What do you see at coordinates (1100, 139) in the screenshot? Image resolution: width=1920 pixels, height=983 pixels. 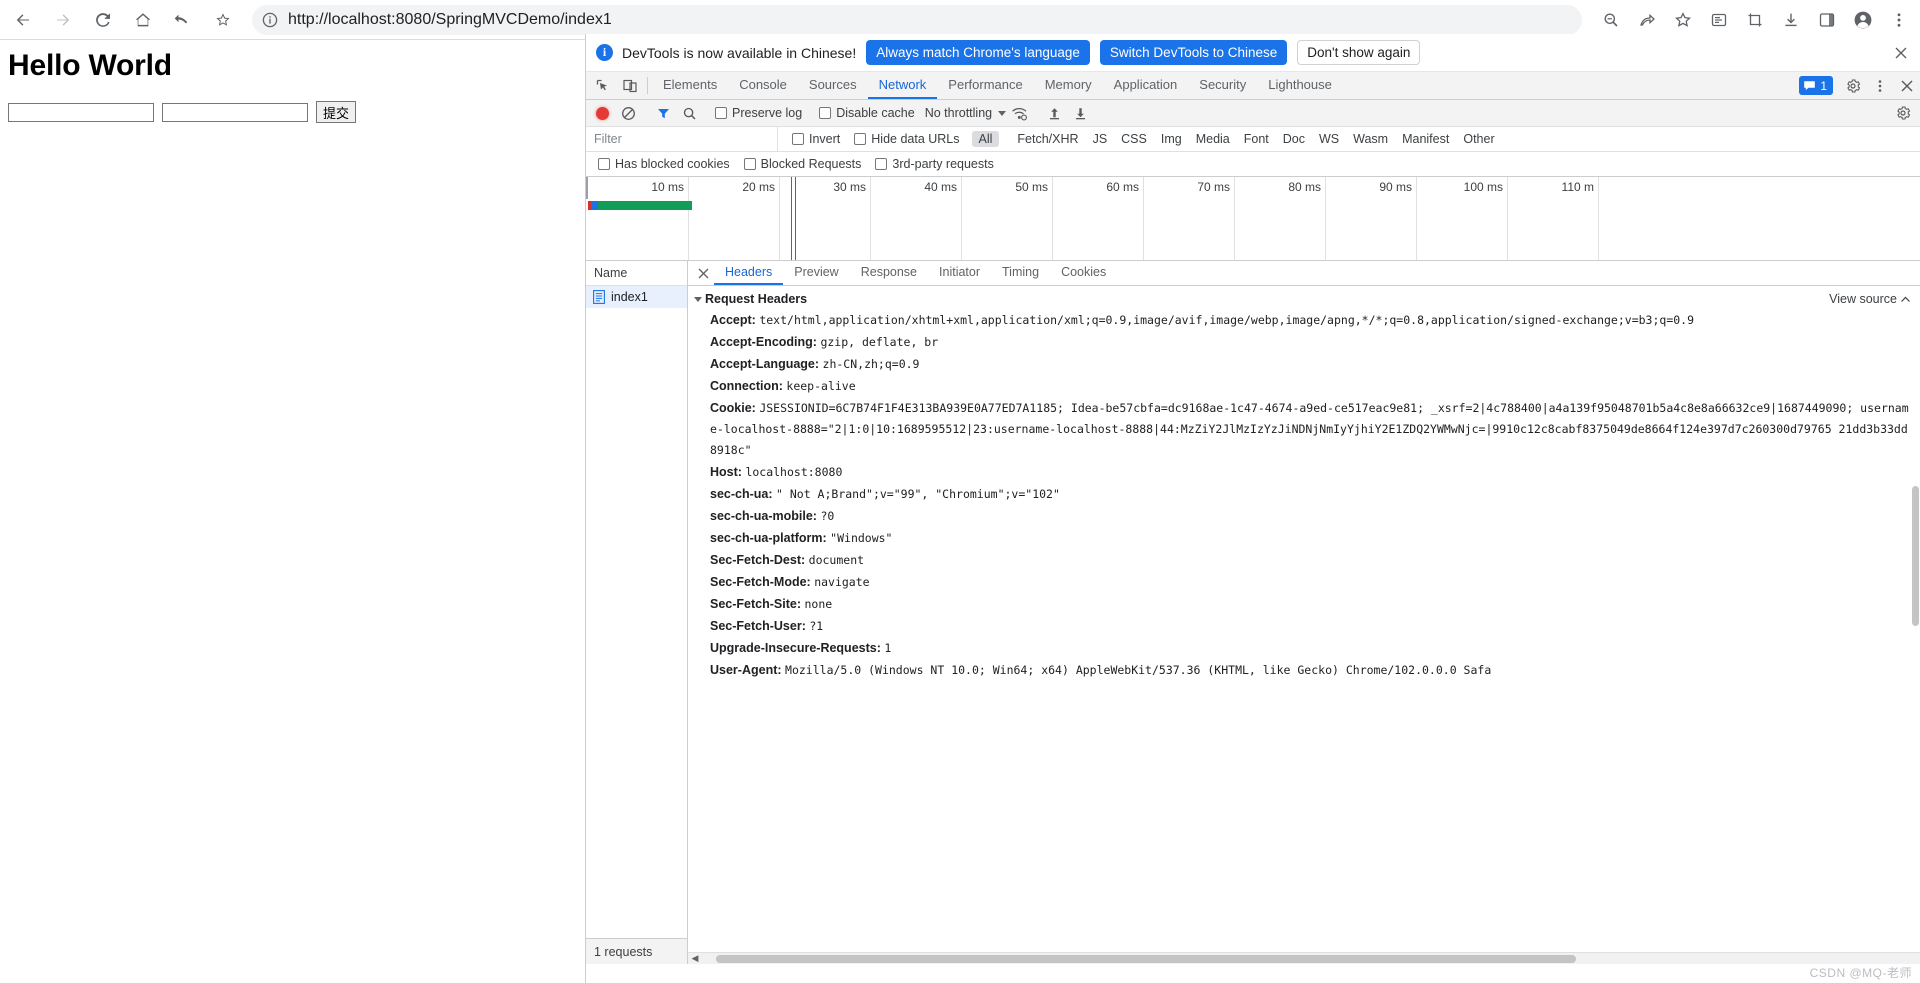 I see `filter-type-js: JS` at bounding box center [1100, 139].